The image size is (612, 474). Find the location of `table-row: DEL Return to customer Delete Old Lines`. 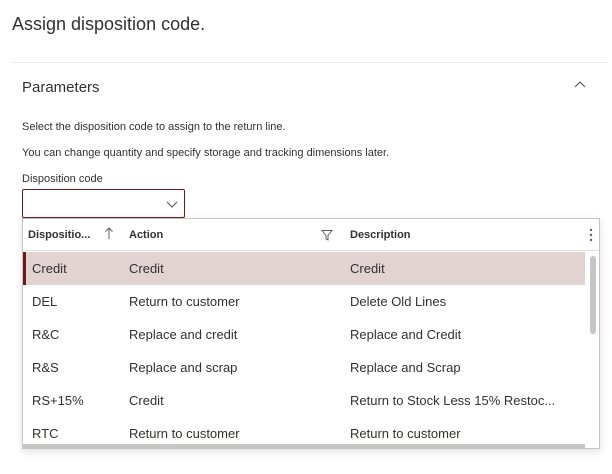

table-row: DEL Return to customer Delete Old Lines is located at coordinates (304, 301).